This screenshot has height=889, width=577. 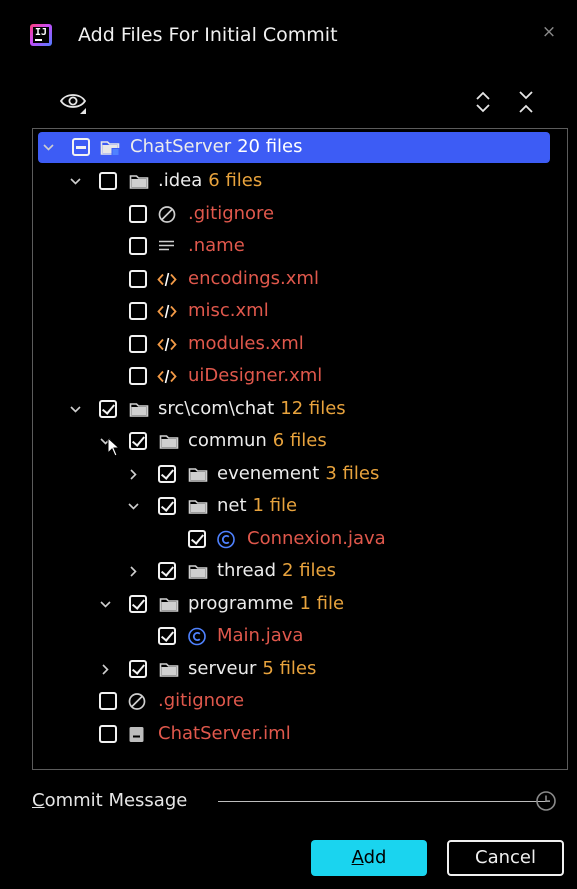 What do you see at coordinates (300, 246) in the screenshot?
I see `tree-row-idea-name: .name` at bounding box center [300, 246].